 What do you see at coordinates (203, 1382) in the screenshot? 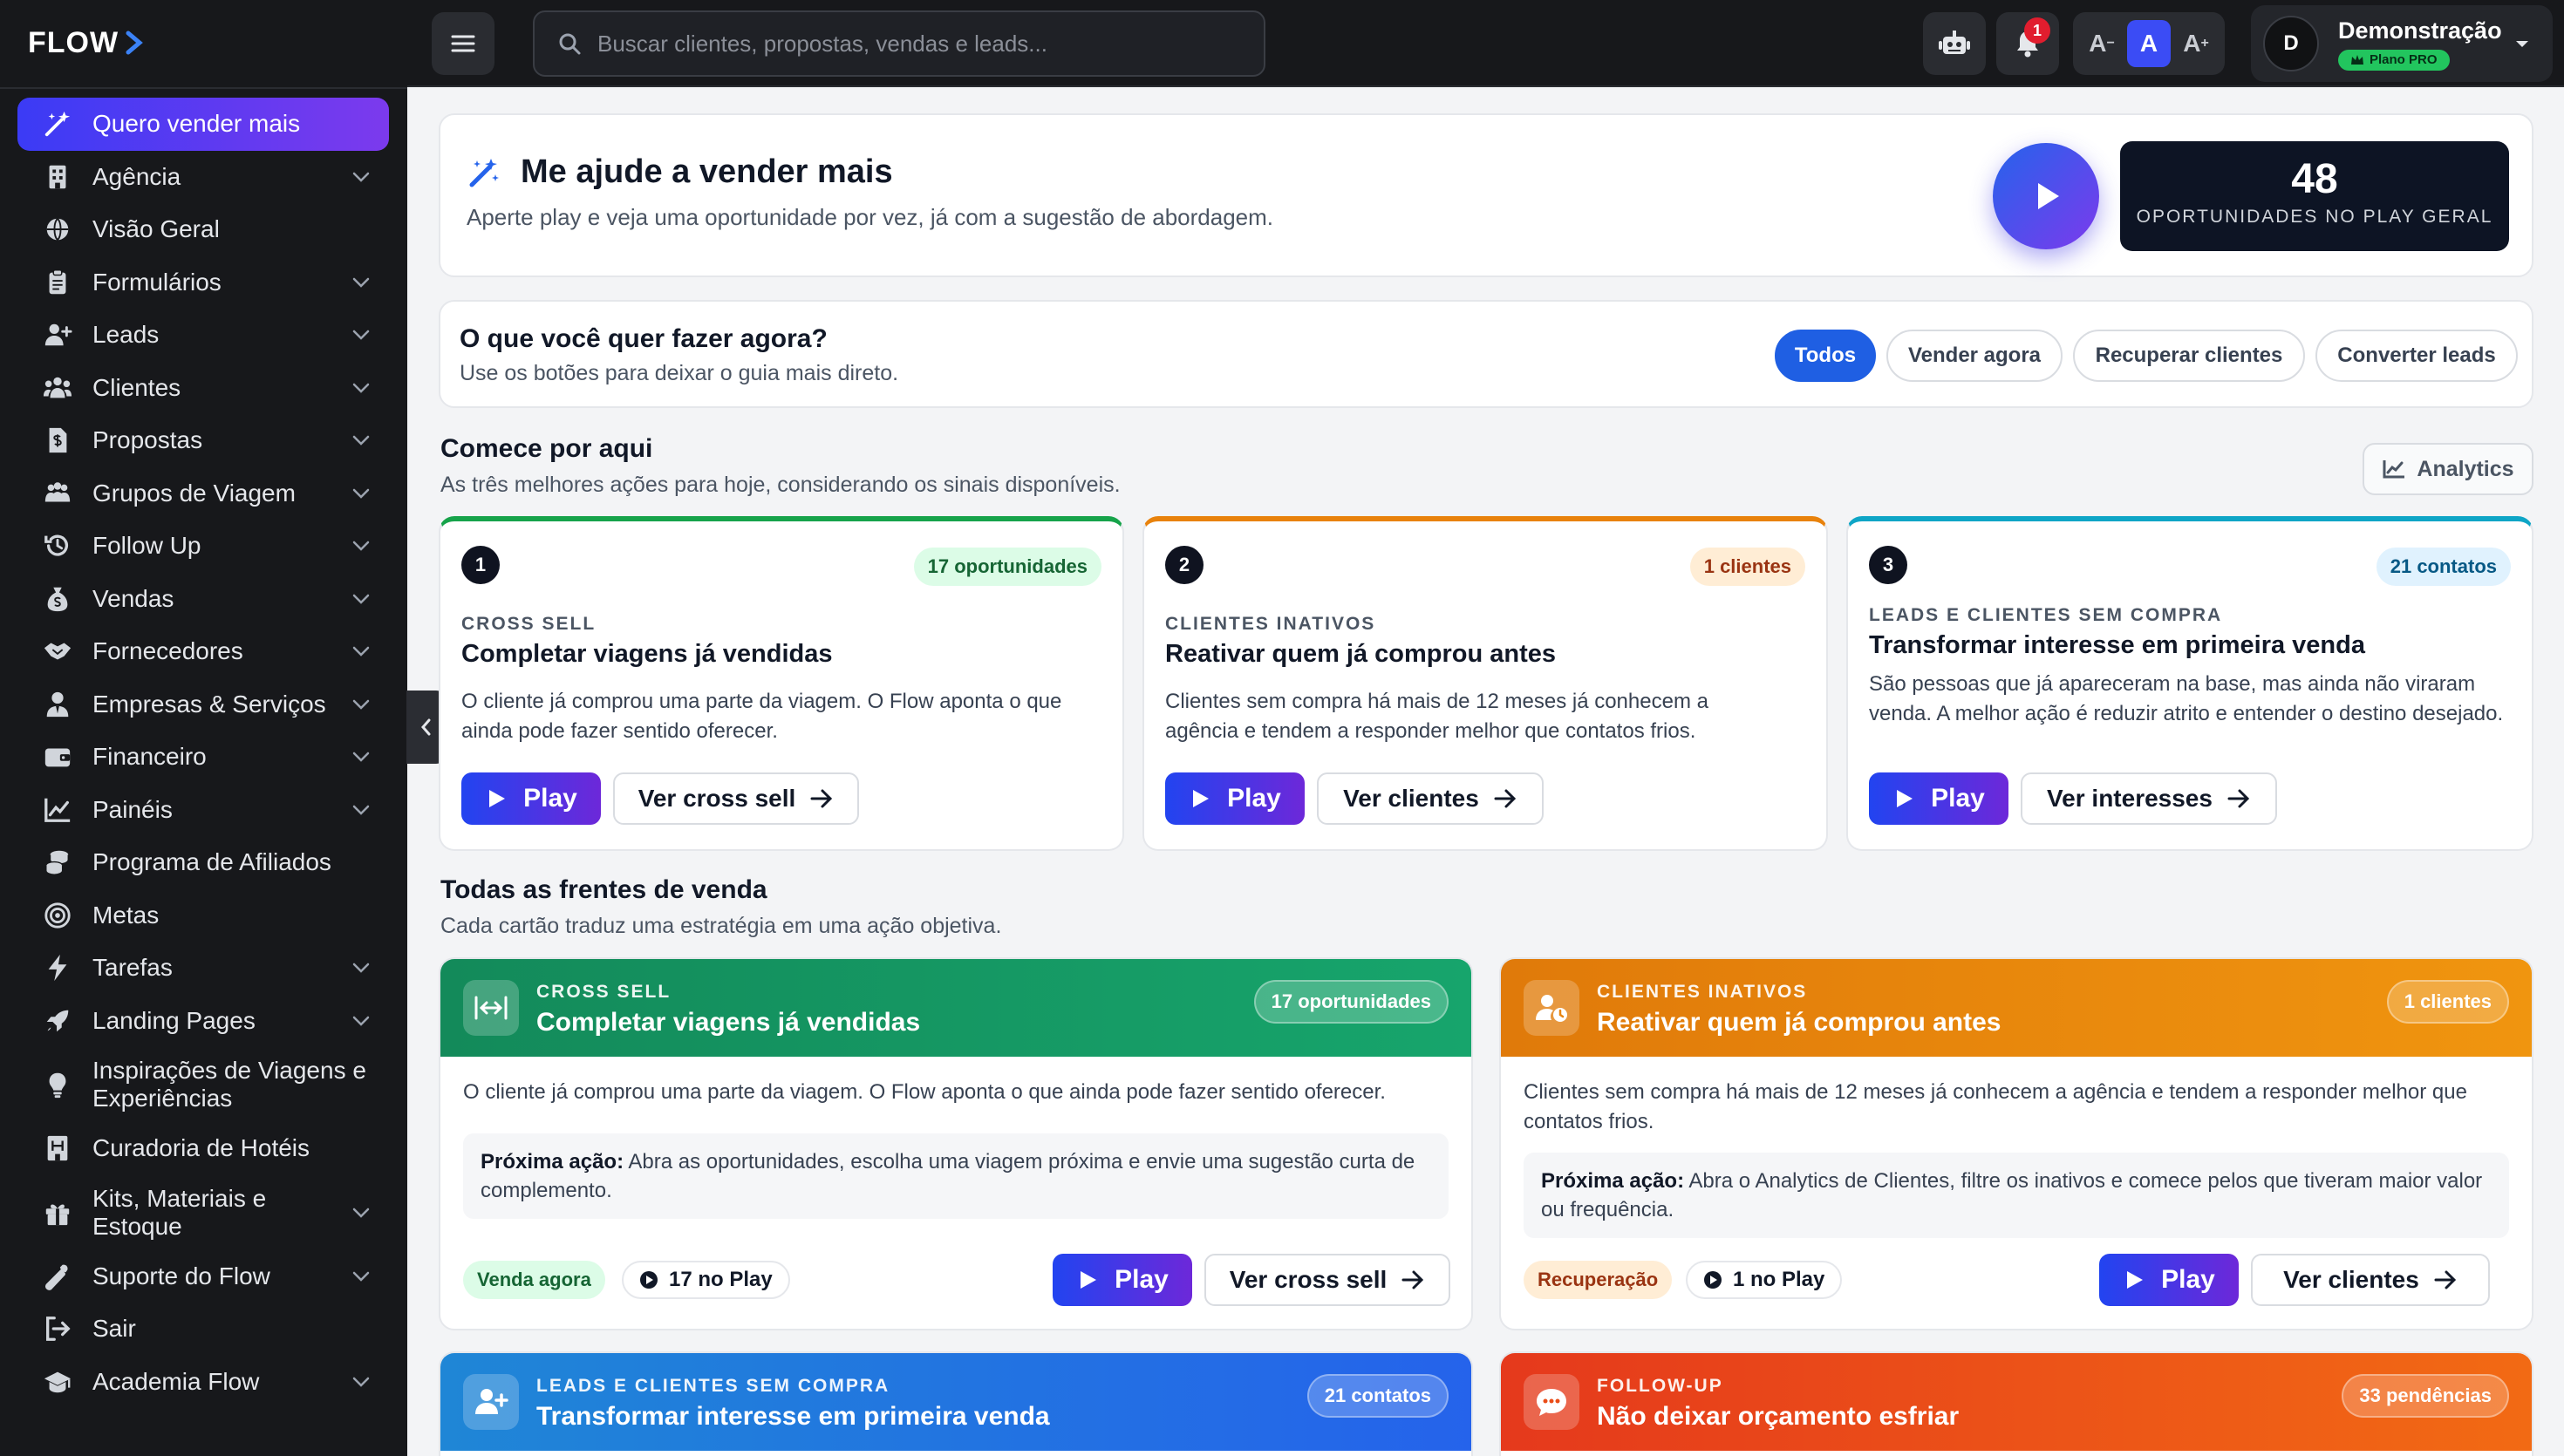
I see `sidebar-item-academia-flow: Academia Flow` at bounding box center [203, 1382].